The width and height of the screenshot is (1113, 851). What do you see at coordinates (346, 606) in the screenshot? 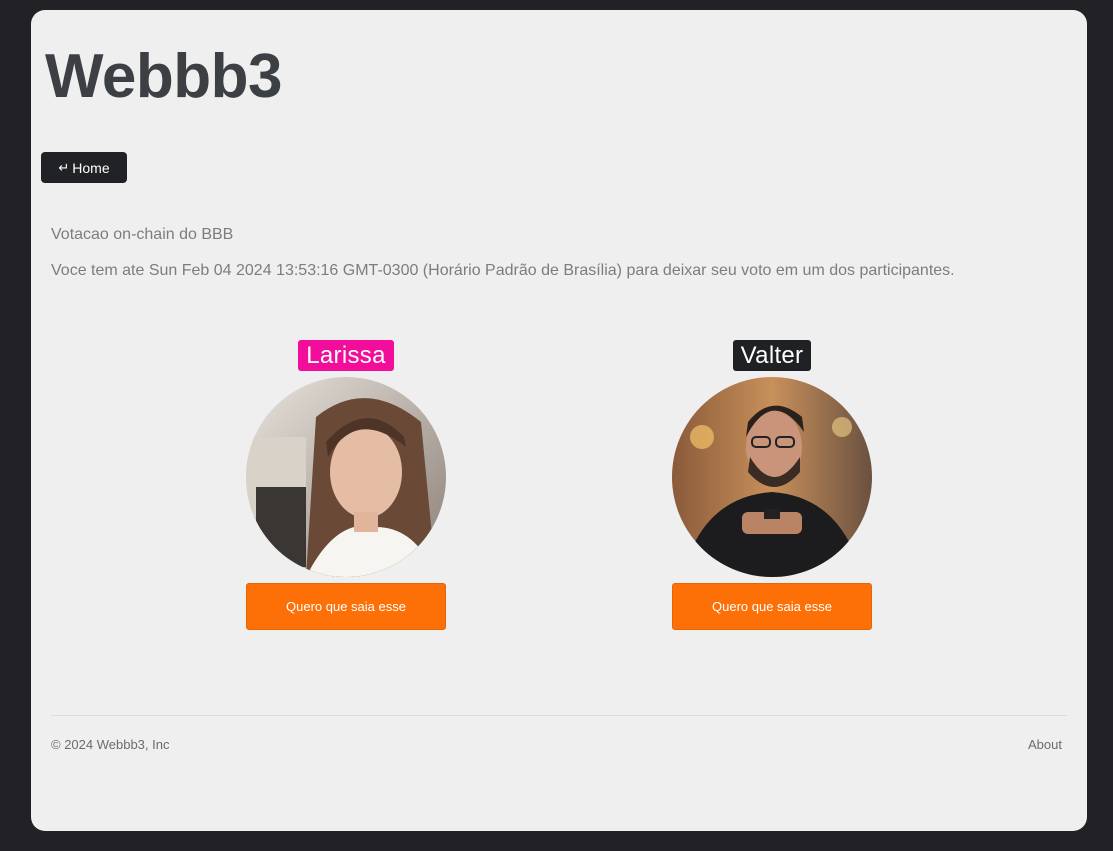
I see `vote-button-larissa: Quero que saia esse` at bounding box center [346, 606].